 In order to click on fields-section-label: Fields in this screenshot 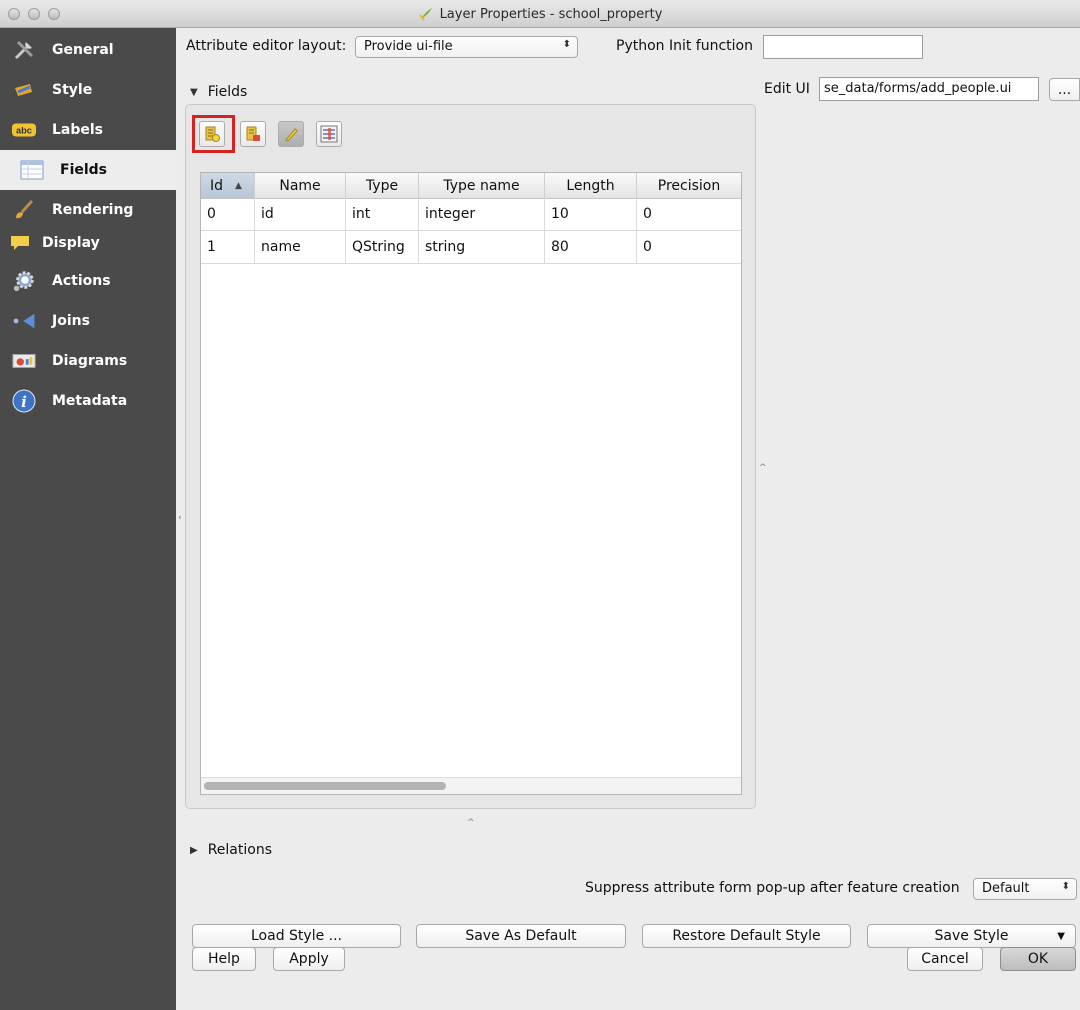, I will do `click(227, 92)`.